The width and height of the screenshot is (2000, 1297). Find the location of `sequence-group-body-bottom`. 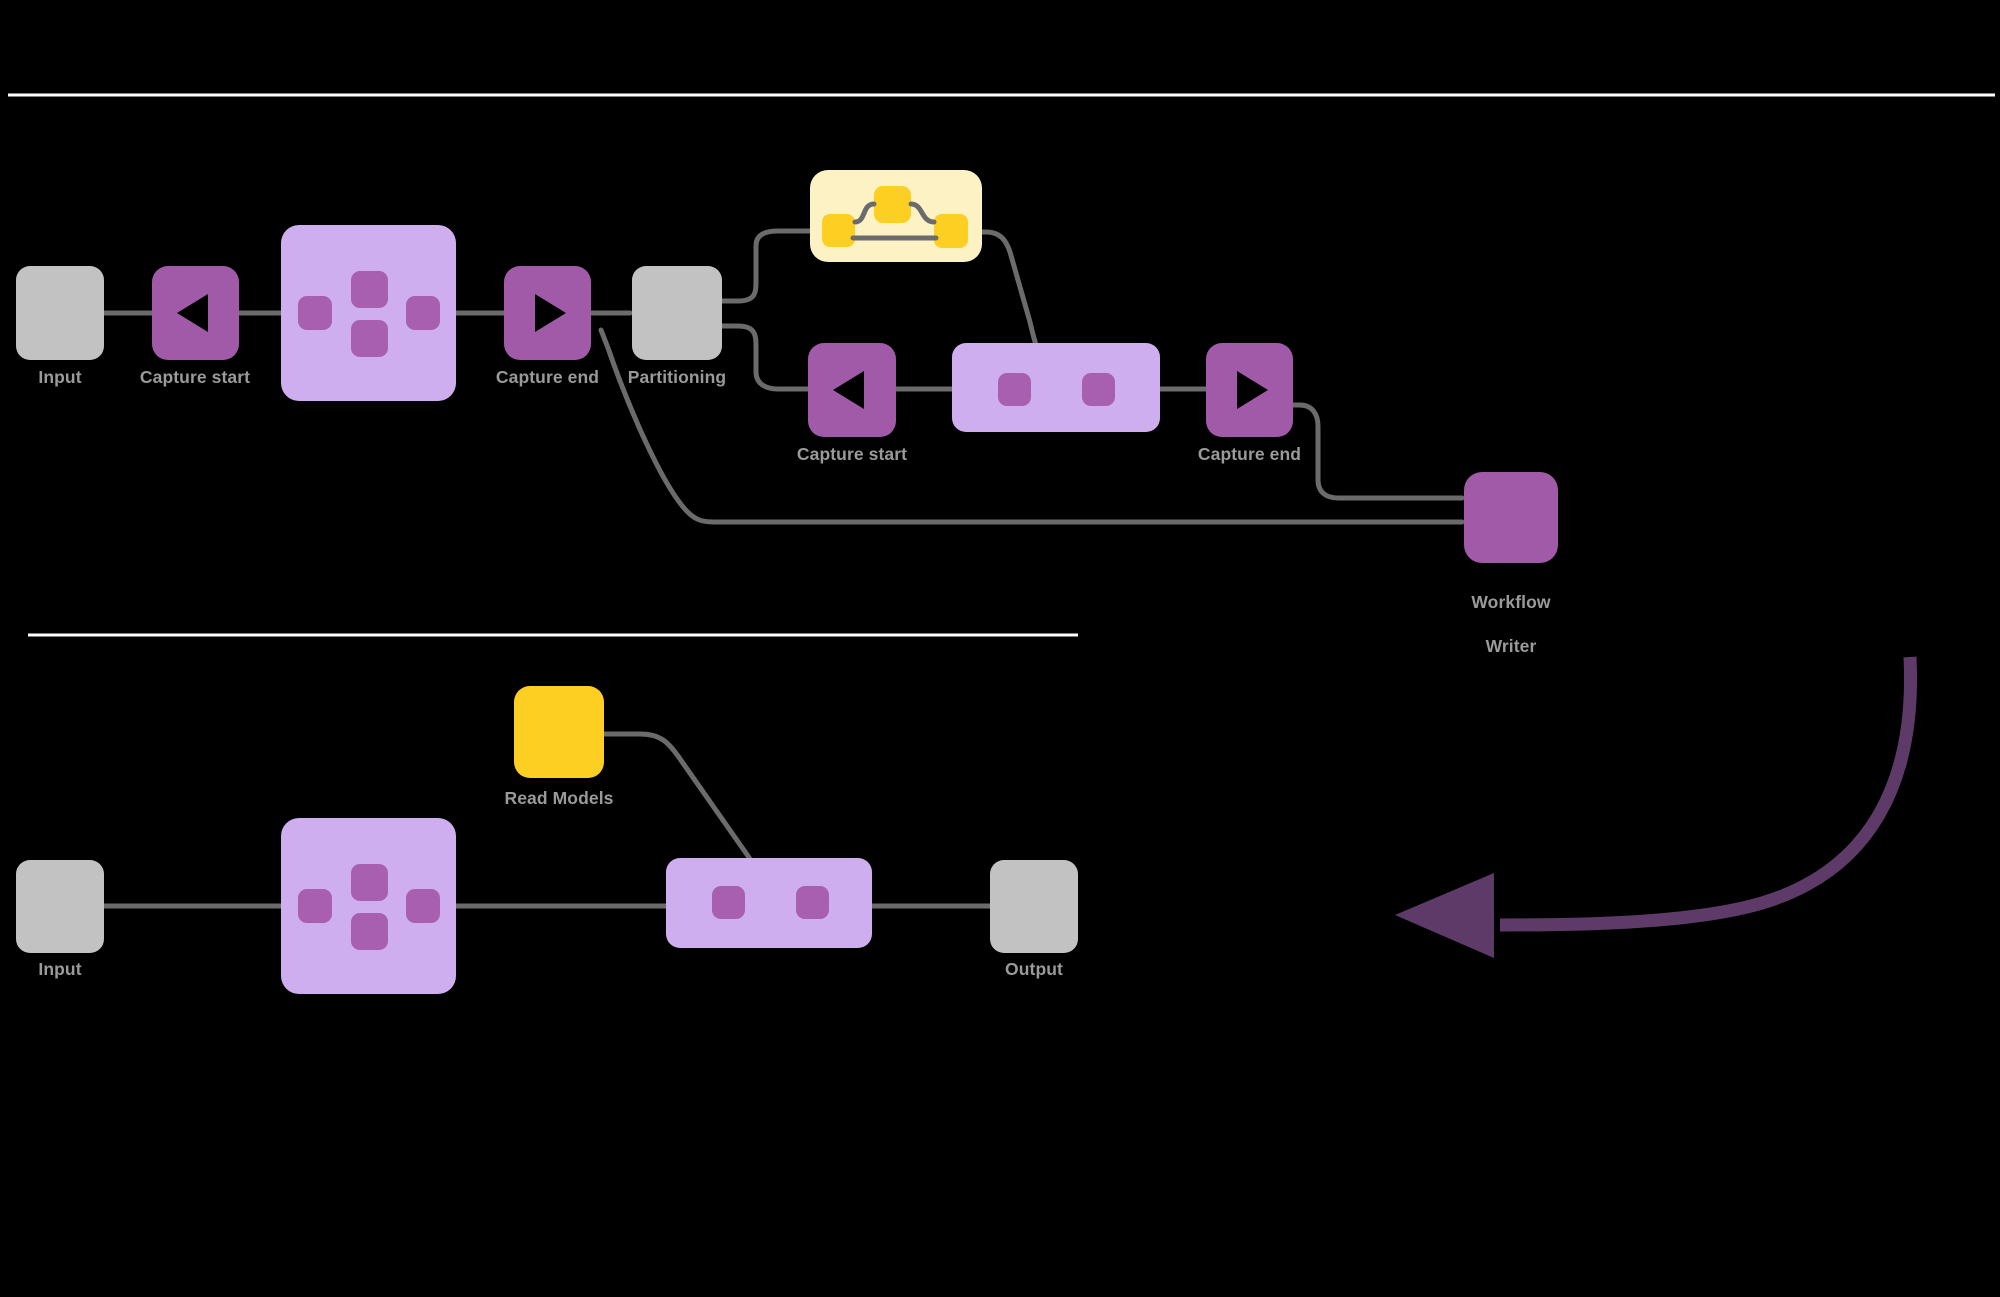

sequence-group-body-bottom is located at coordinates (769, 903).